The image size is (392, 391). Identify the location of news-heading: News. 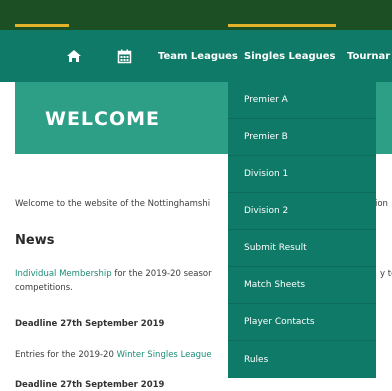
(35, 240).